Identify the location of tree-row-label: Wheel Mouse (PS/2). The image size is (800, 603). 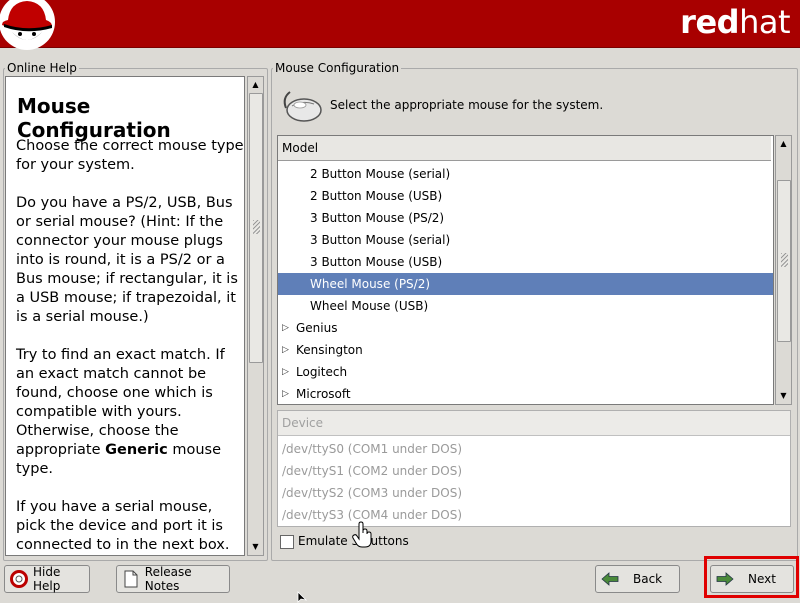
(370, 284).